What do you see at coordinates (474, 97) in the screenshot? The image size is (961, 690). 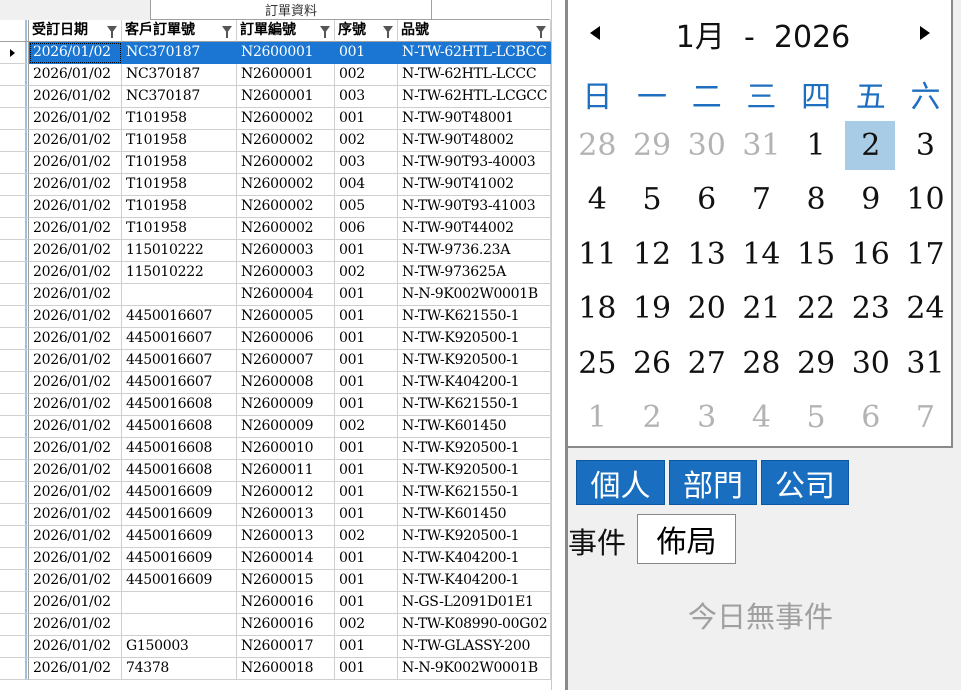 I see `cell-item-no: N-TW-62HTL-LCGCC` at bounding box center [474, 97].